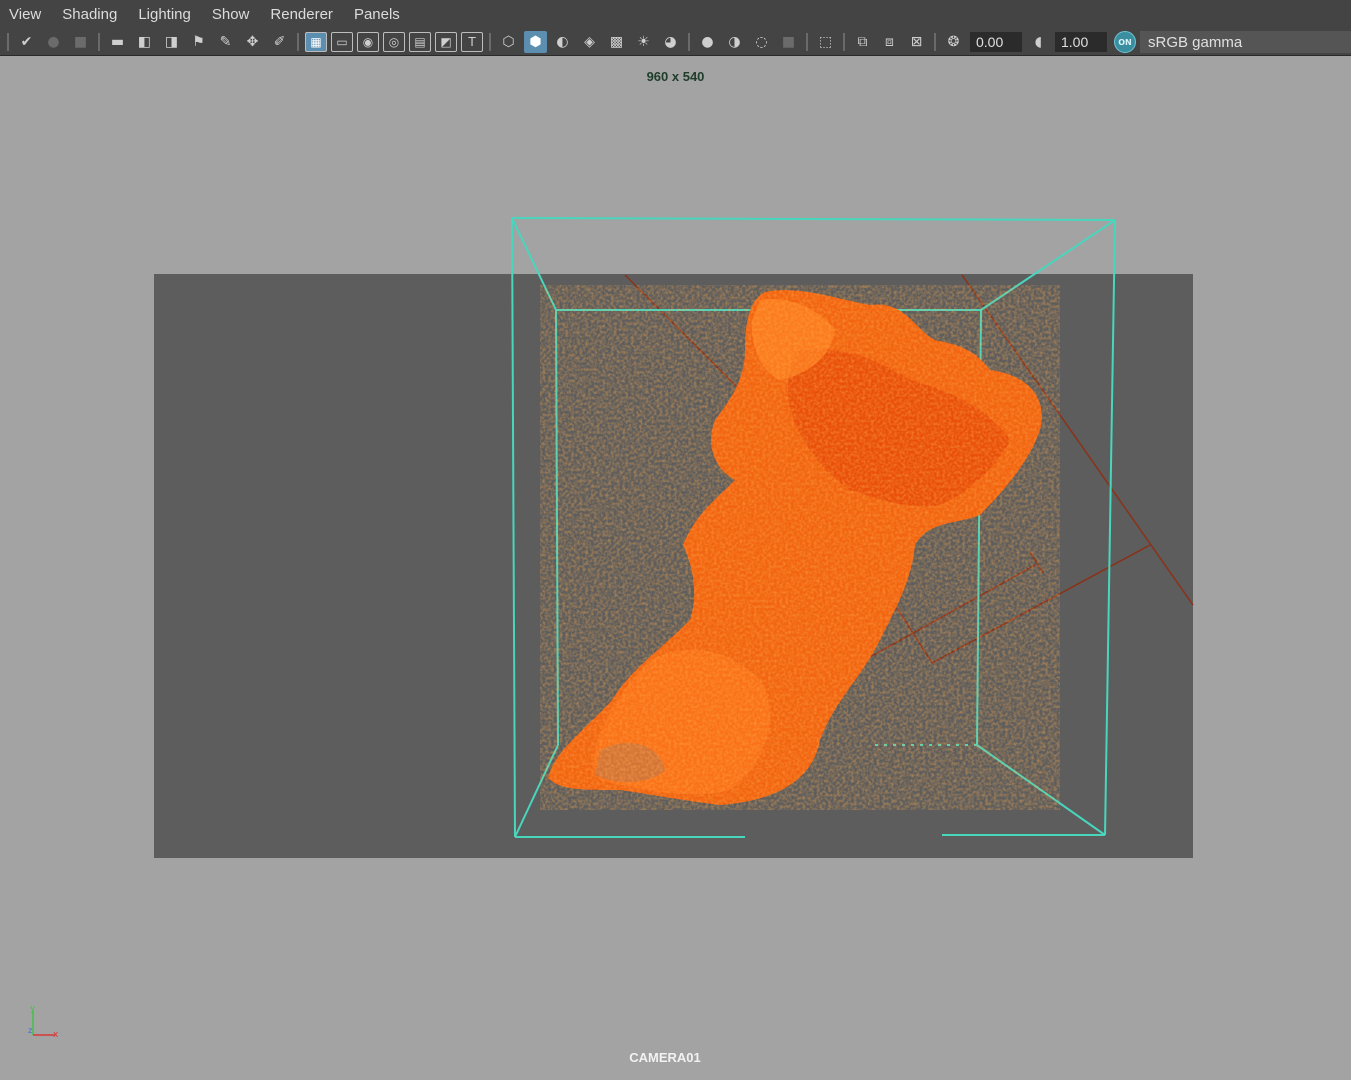 This screenshot has height=1080, width=1351. What do you see at coordinates (56, 1035) in the screenshot?
I see `axis-x-label: x` at bounding box center [56, 1035].